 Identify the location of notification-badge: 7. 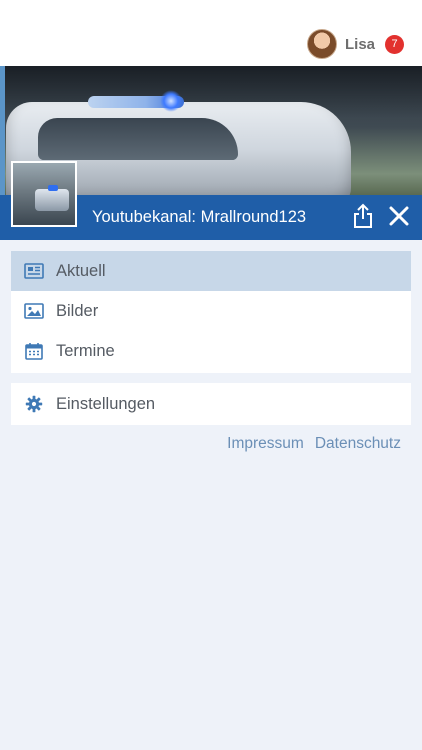
(394, 44).